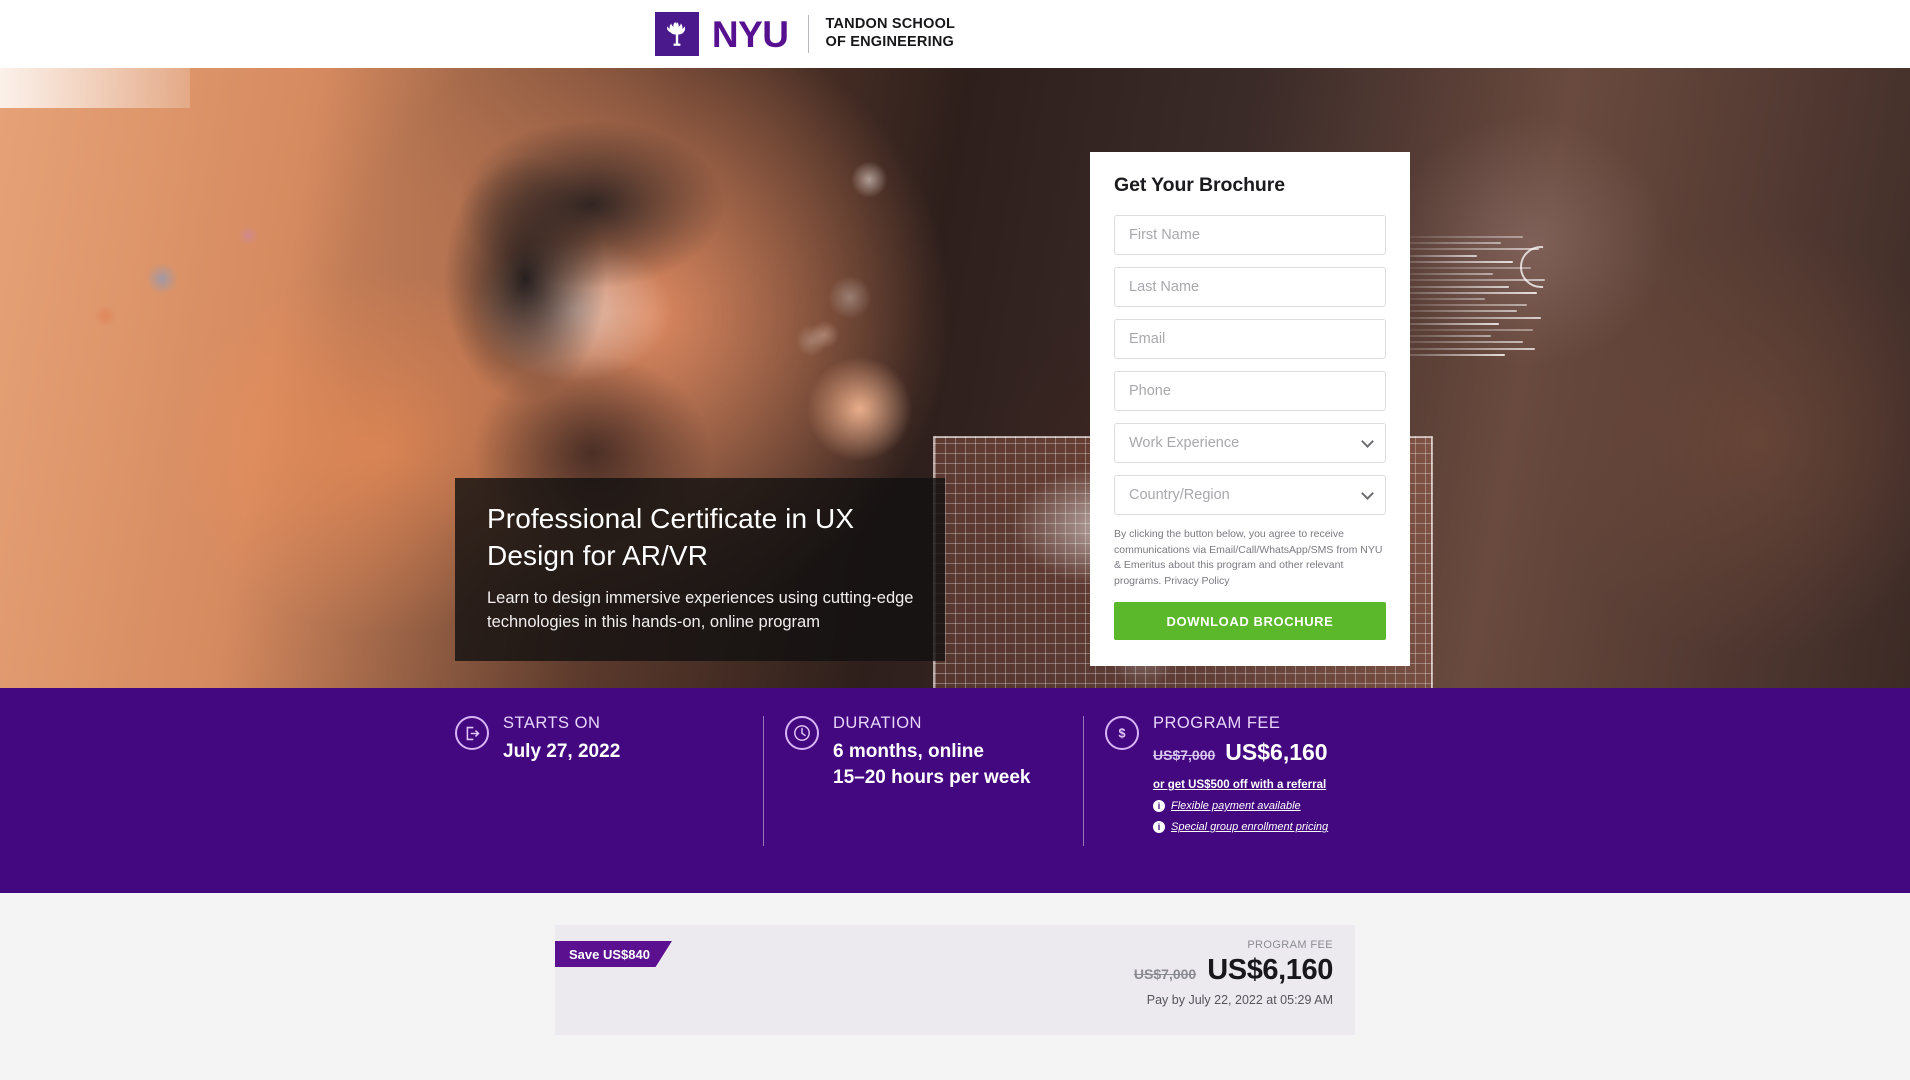 The image size is (1910, 1080). I want to click on program-fee-prices: US$7,000 US$6,160, so click(1240, 752).